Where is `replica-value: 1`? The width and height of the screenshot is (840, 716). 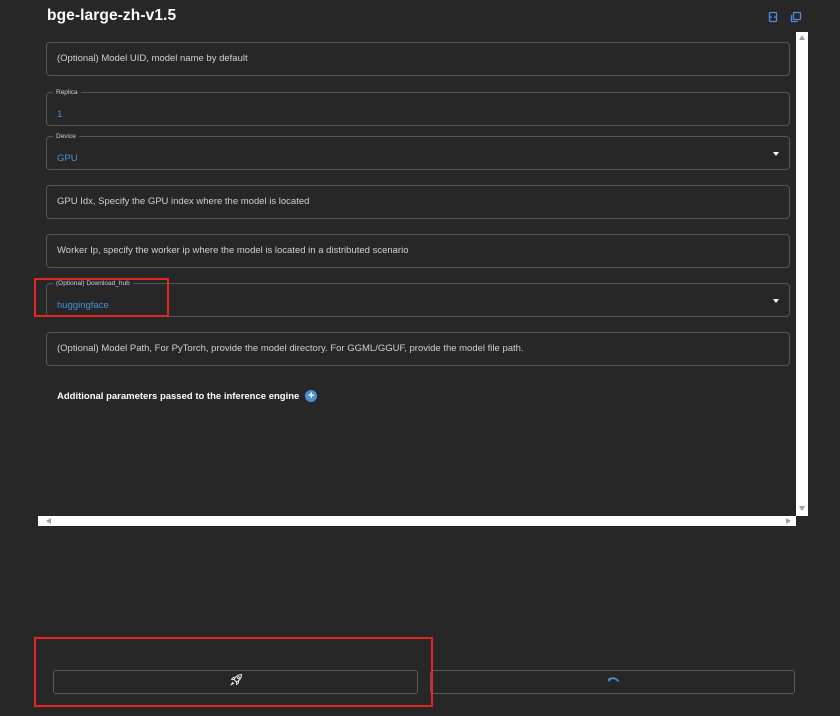 replica-value: 1 is located at coordinates (60, 114).